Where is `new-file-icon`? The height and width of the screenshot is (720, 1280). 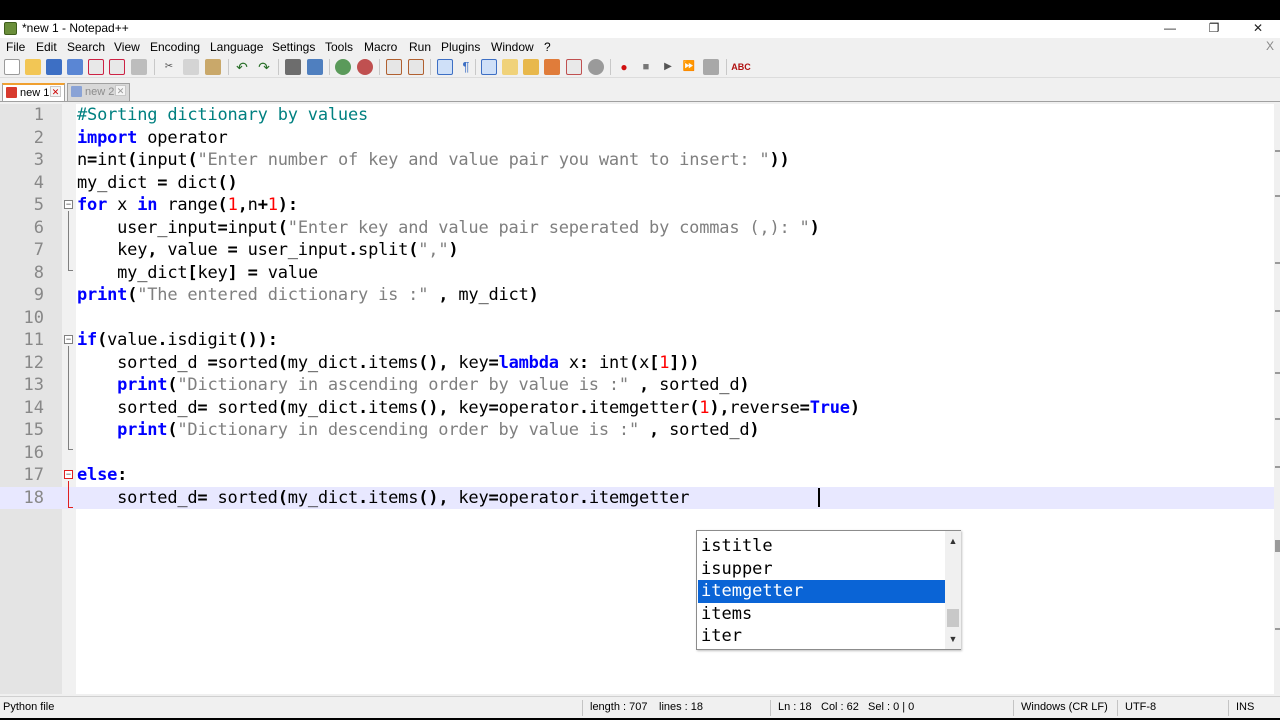
new-file-icon is located at coordinates (12, 67).